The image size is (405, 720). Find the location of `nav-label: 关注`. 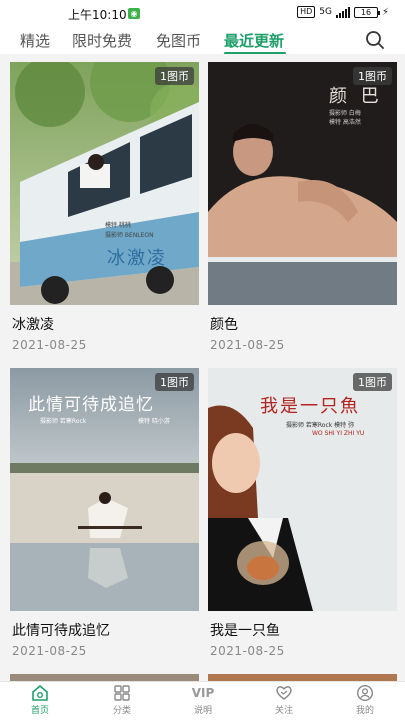

nav-label: 关注 is located at coordinates (283, 711).